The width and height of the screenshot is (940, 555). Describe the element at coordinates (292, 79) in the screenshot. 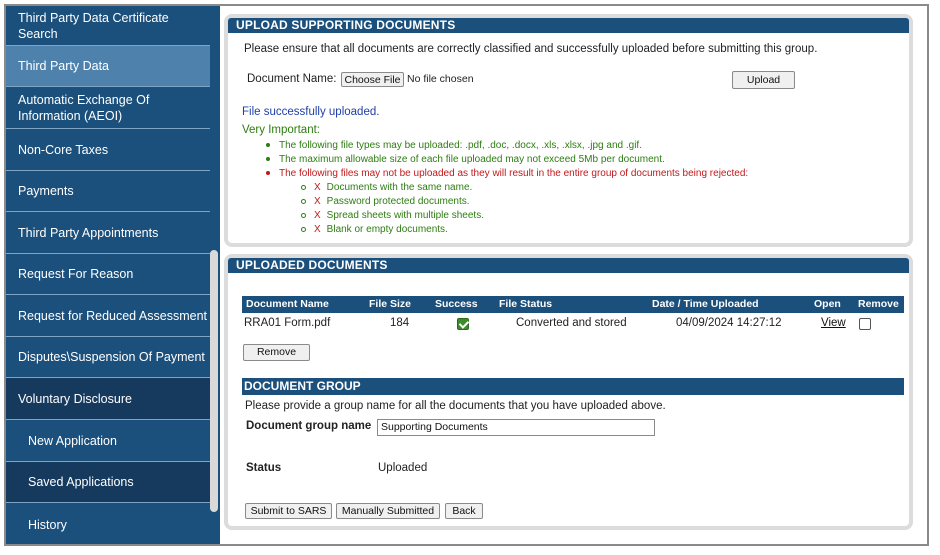

I see `document-name-label: Document Name:` at that location.